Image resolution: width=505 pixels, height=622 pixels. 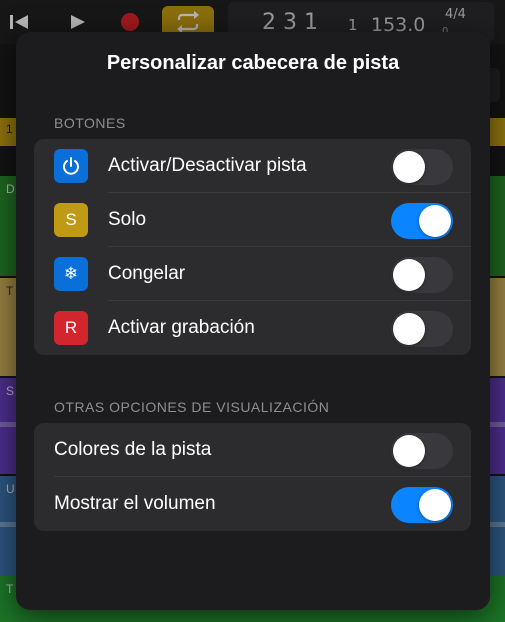 What do you see at coordinates (252, 450) in the screenshot?
I see `row-track-colors: Colores de la pista` at bounding box center [252, 450].